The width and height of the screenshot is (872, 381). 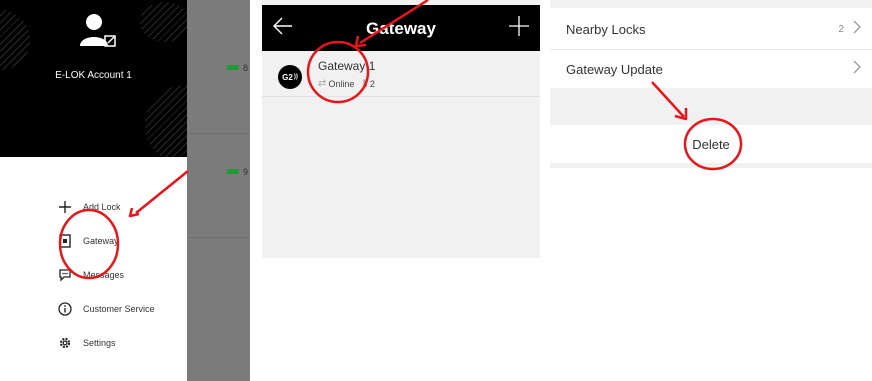 I want to click on drawer-header: E-LOK Account 1, so click(x=93, y=78).